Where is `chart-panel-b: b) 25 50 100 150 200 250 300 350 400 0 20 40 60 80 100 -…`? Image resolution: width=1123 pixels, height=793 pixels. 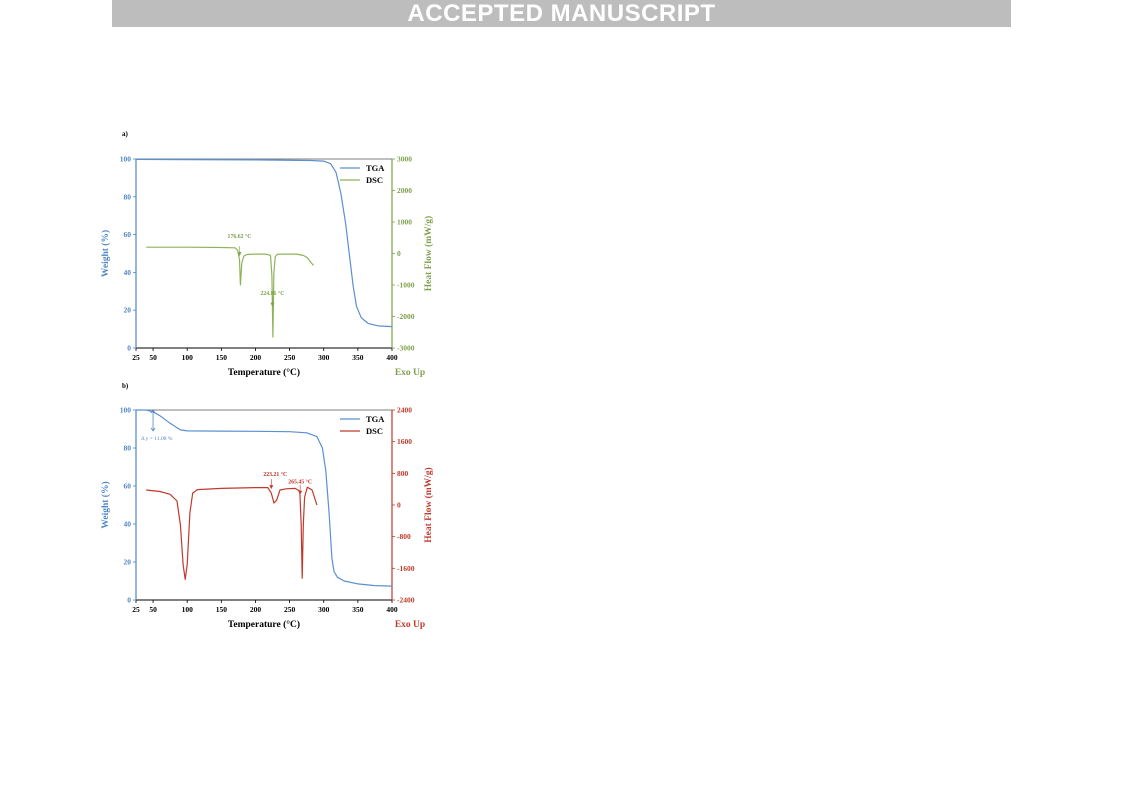
chart-panel-b: b) 25 50 100 150 200 250 300 350 400 0 20 40 60 80 100 -… is located at coordinates (267, 506).